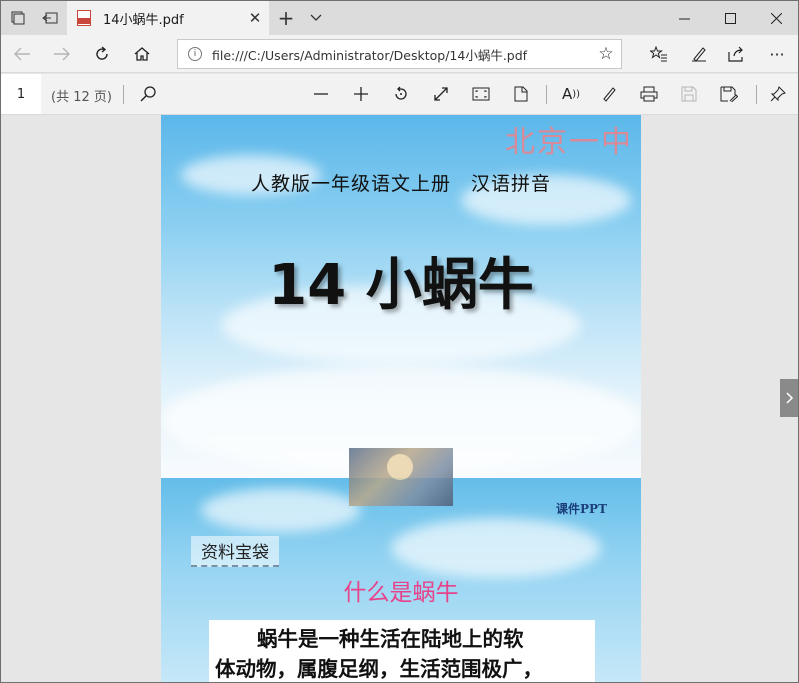 This screenshot has width=799, height=683. What do you see at coordinates (143, 20) in the screenshot?
I see `tab-title: 14小蜗牛.pdf` at bounding box center [143, 20].